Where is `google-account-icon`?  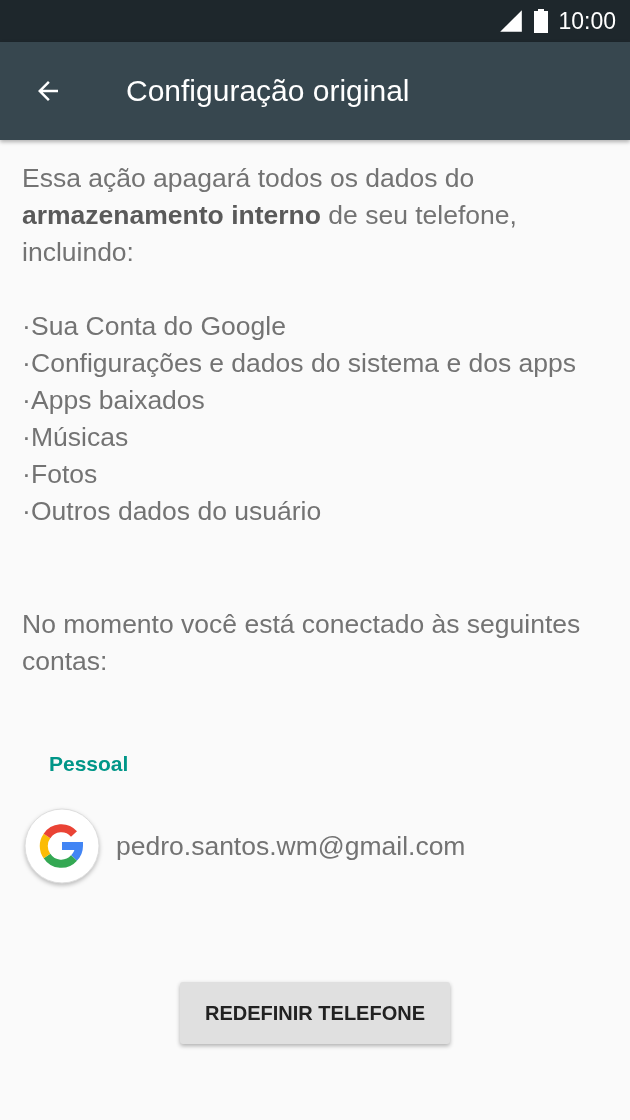 google-account-icon is located at coordinates (62, 846).